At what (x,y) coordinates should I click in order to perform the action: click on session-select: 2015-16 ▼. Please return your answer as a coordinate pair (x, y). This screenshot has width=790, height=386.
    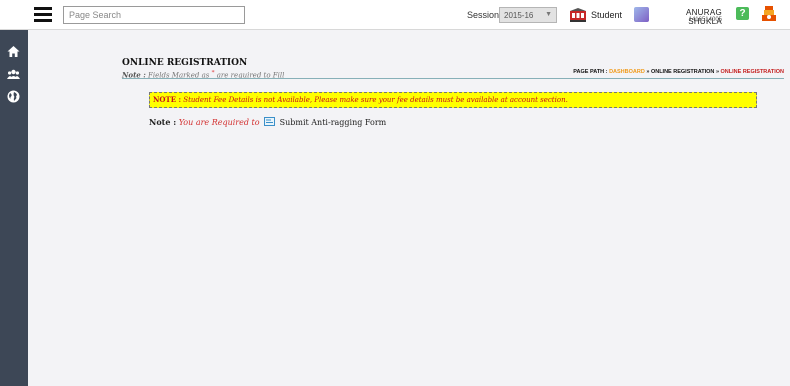
    Looking at the image, I should click on (528, 15).